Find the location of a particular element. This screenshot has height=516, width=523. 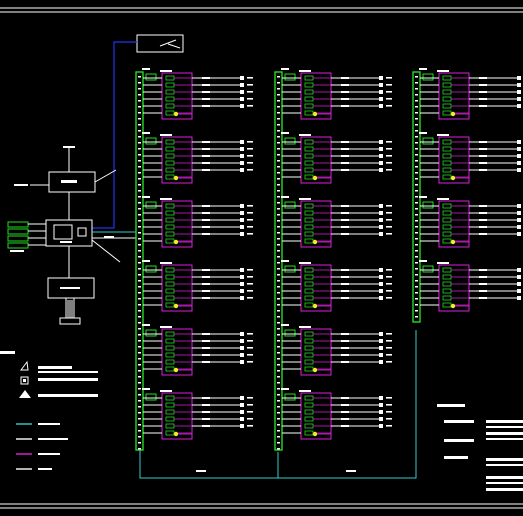

group-label is located at coordinates (305, 391).